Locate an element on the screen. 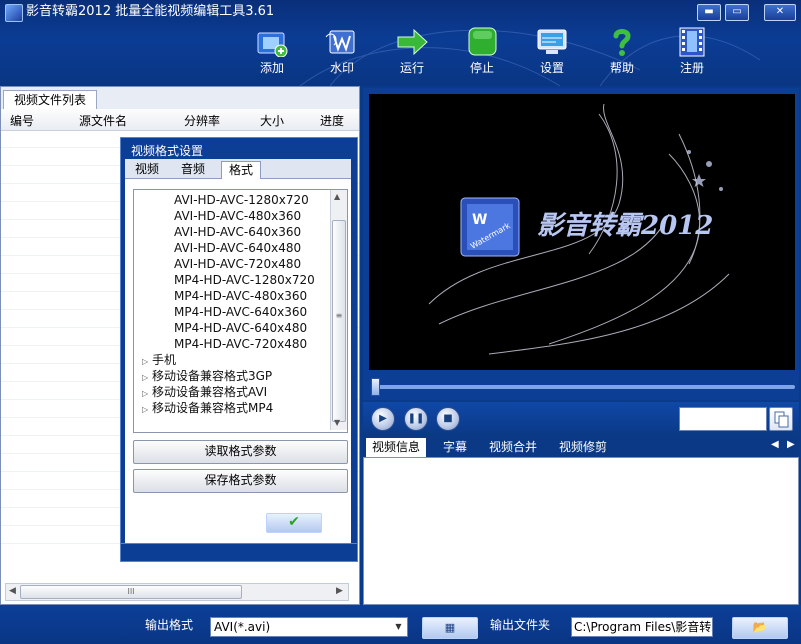  tree-item: MP4-HD-AVC-720x480 is located at coordinates (240, 344).